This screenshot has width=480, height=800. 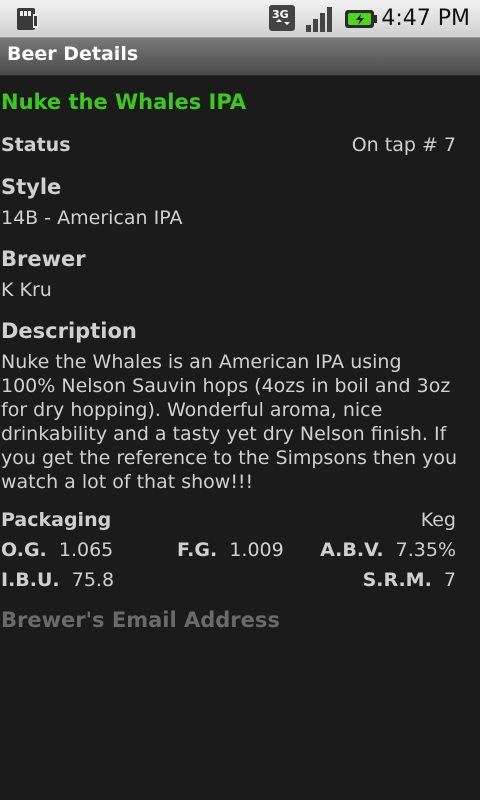 I want to click on srm-value: 7, so click(x=449, y=580).